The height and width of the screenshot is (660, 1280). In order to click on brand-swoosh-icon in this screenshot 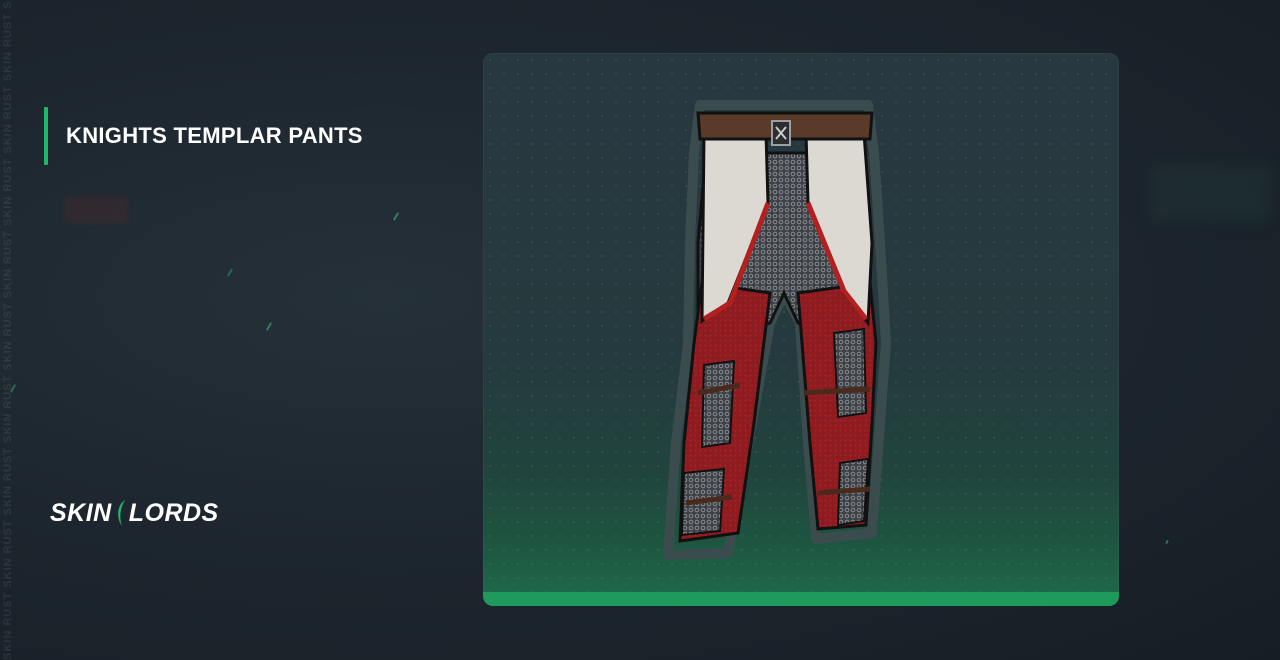, I will do `click(121, 513)`.